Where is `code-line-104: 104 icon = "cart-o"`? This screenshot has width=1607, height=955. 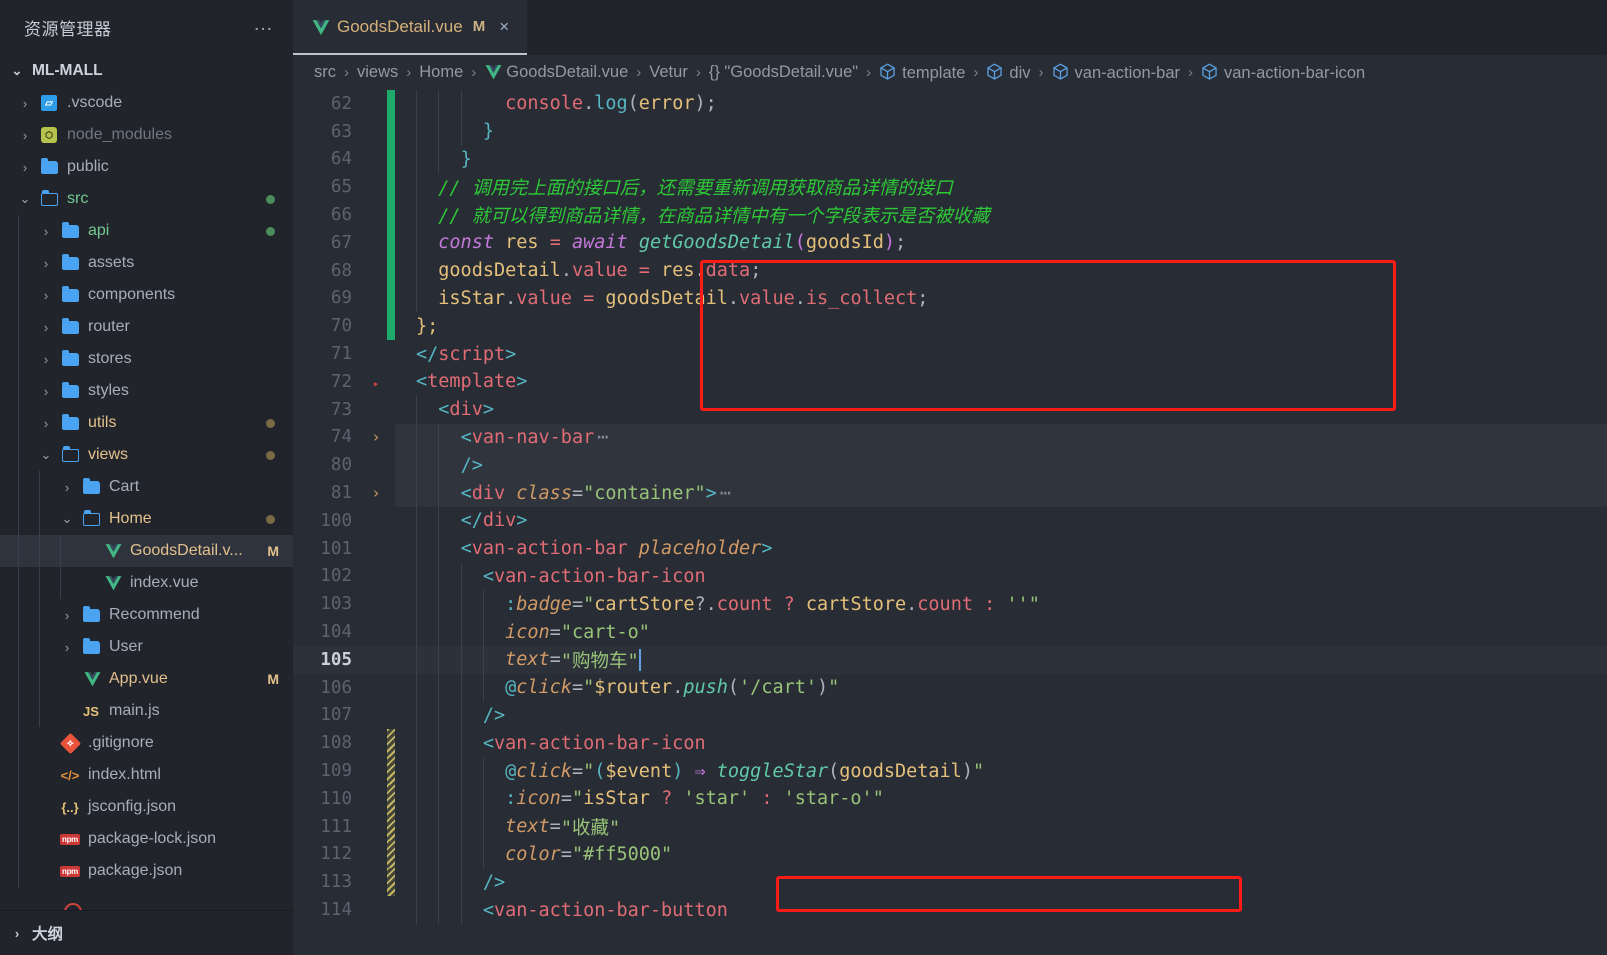
code-line-104: 104 icon = "cart-o" is located at coordinates (950, 632).